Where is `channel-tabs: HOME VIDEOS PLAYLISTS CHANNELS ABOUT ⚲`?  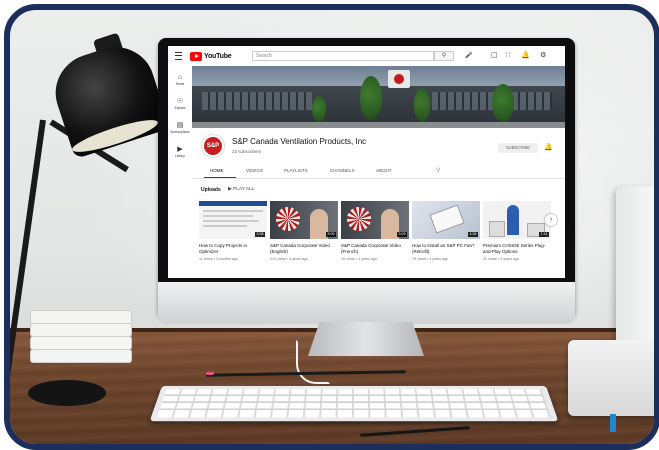
channel-tabs: HOME VIDEOS PLAYLISTS CHANNELS ABOUT ⚲ is located at coordinates (378, 172).